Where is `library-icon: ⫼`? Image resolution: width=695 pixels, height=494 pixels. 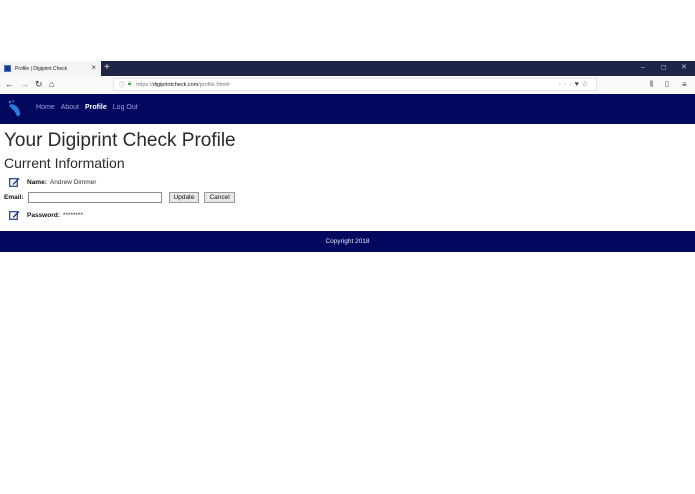
library-icon: ⫼ is located at coordinates (651, 84).